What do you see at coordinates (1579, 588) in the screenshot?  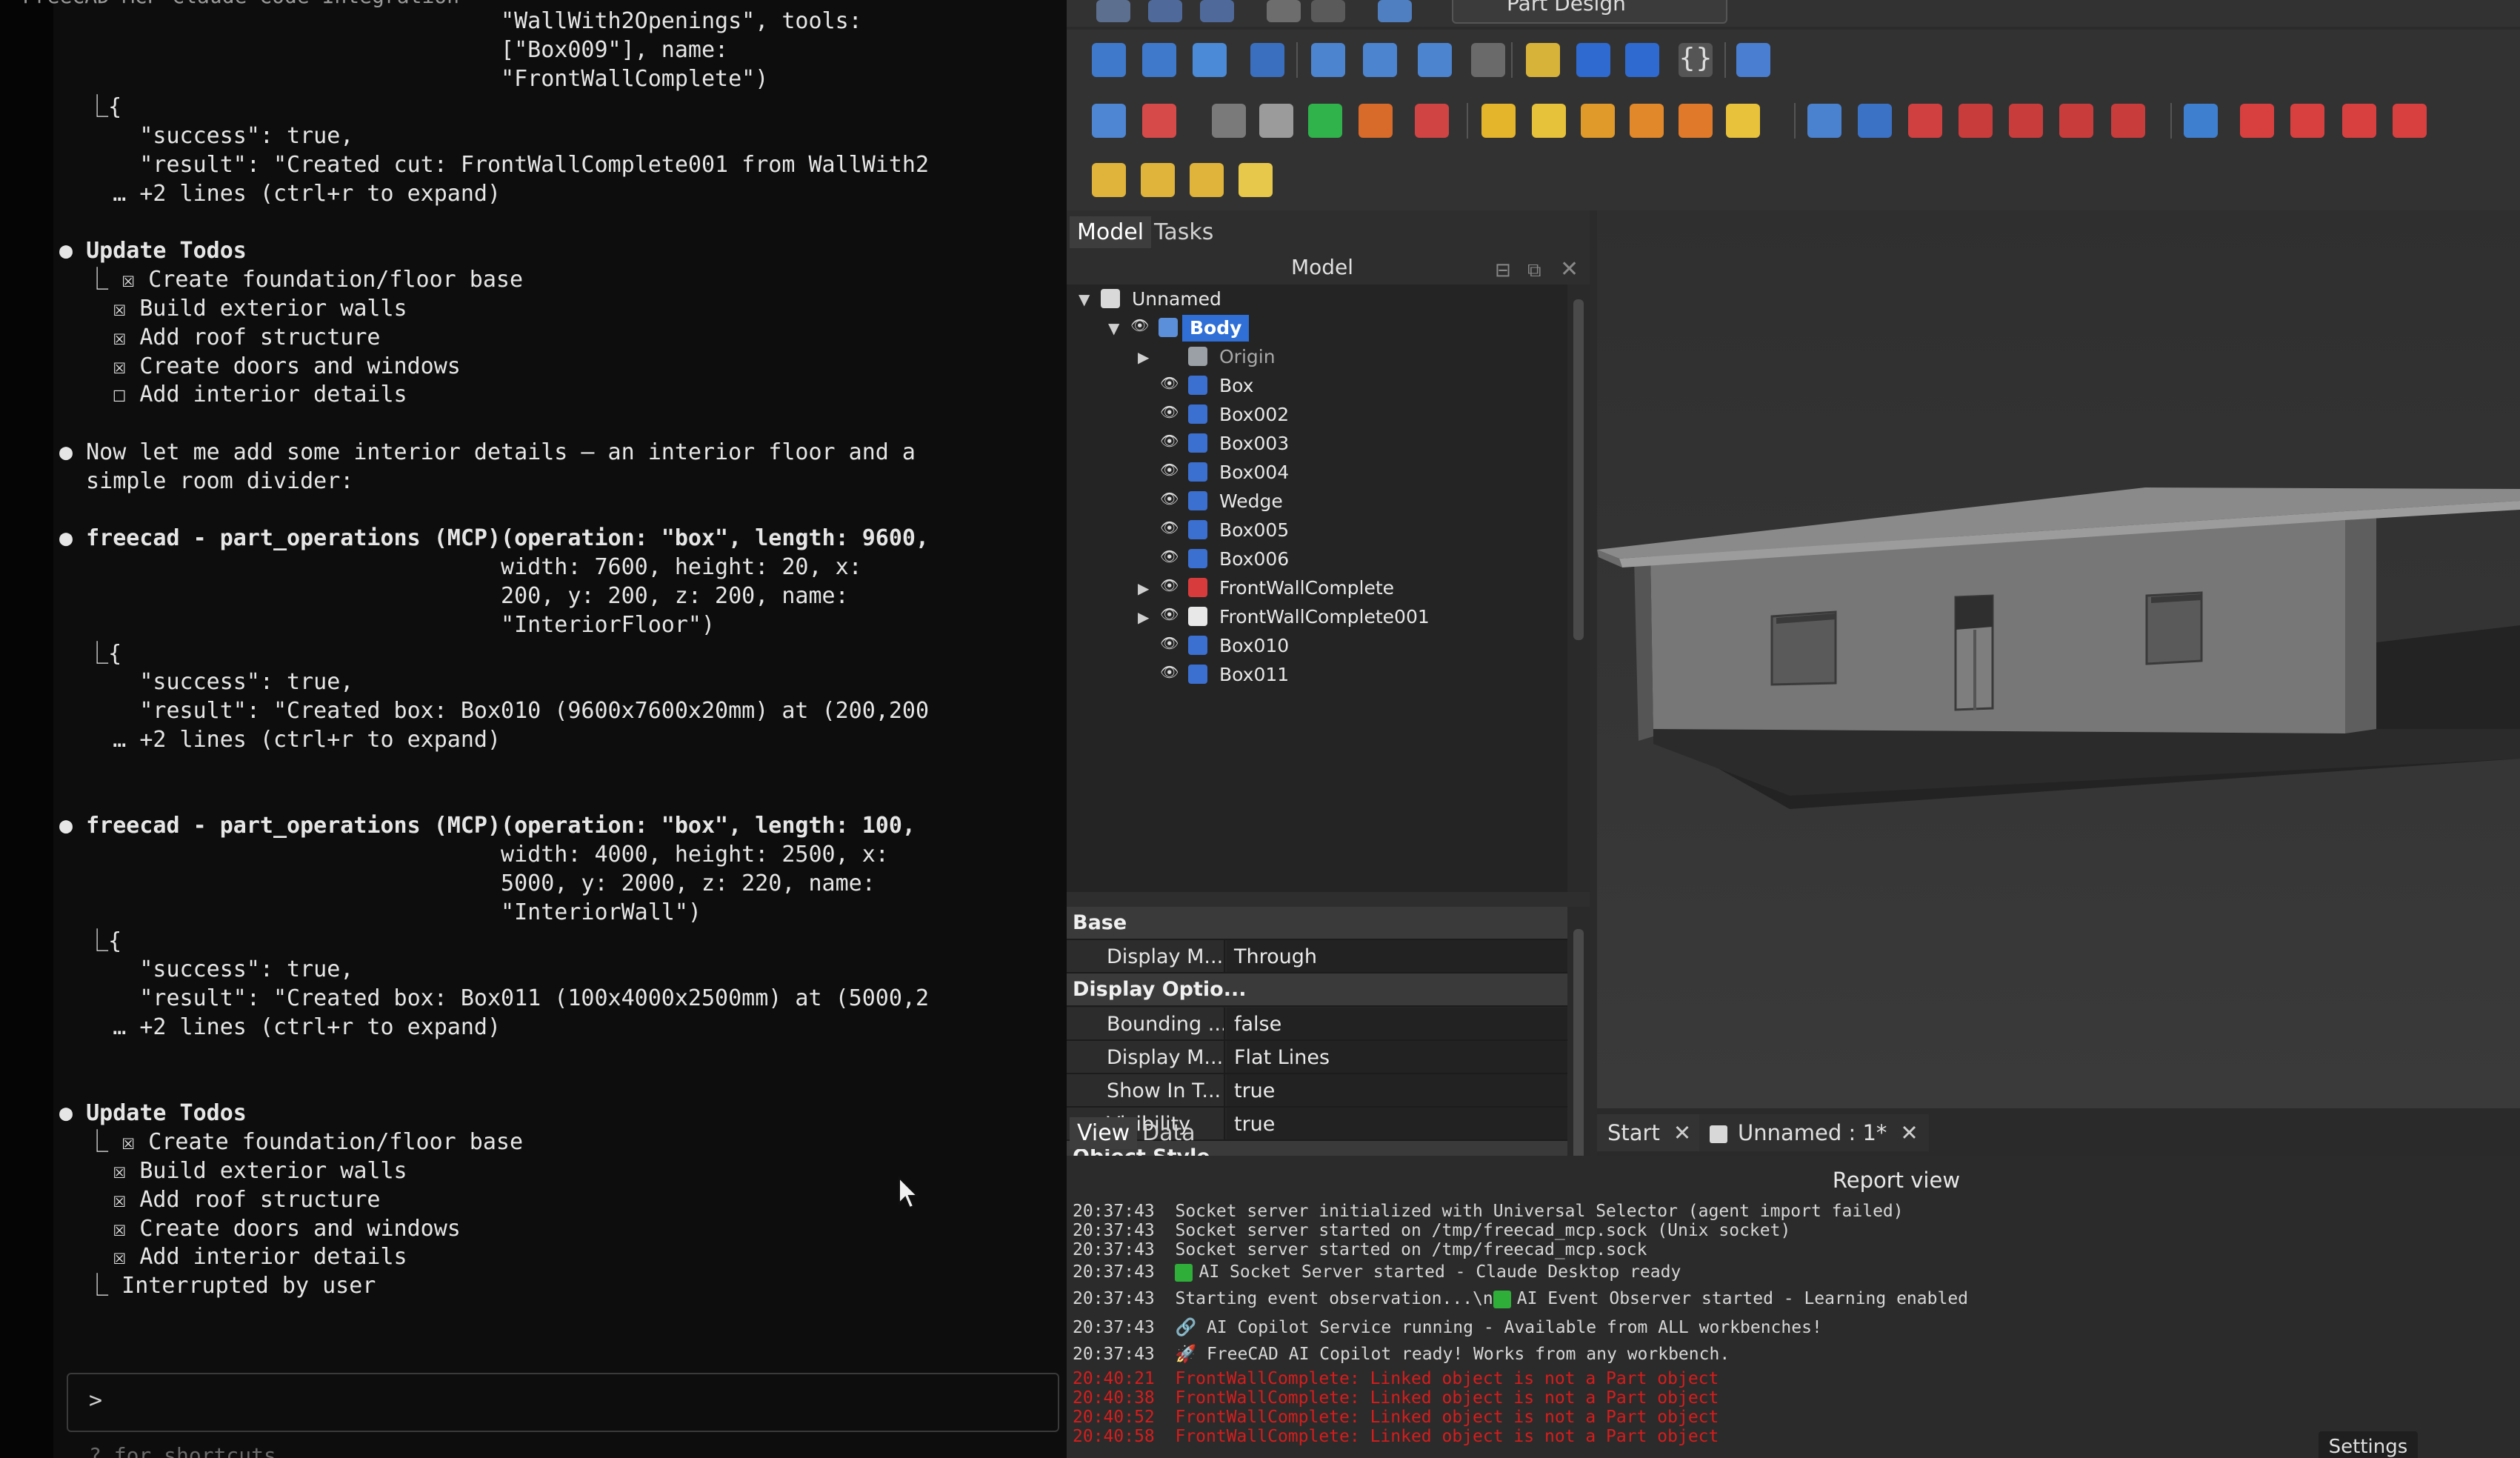 I see `tree-scrollbar` at bounding box center [1579, 588].